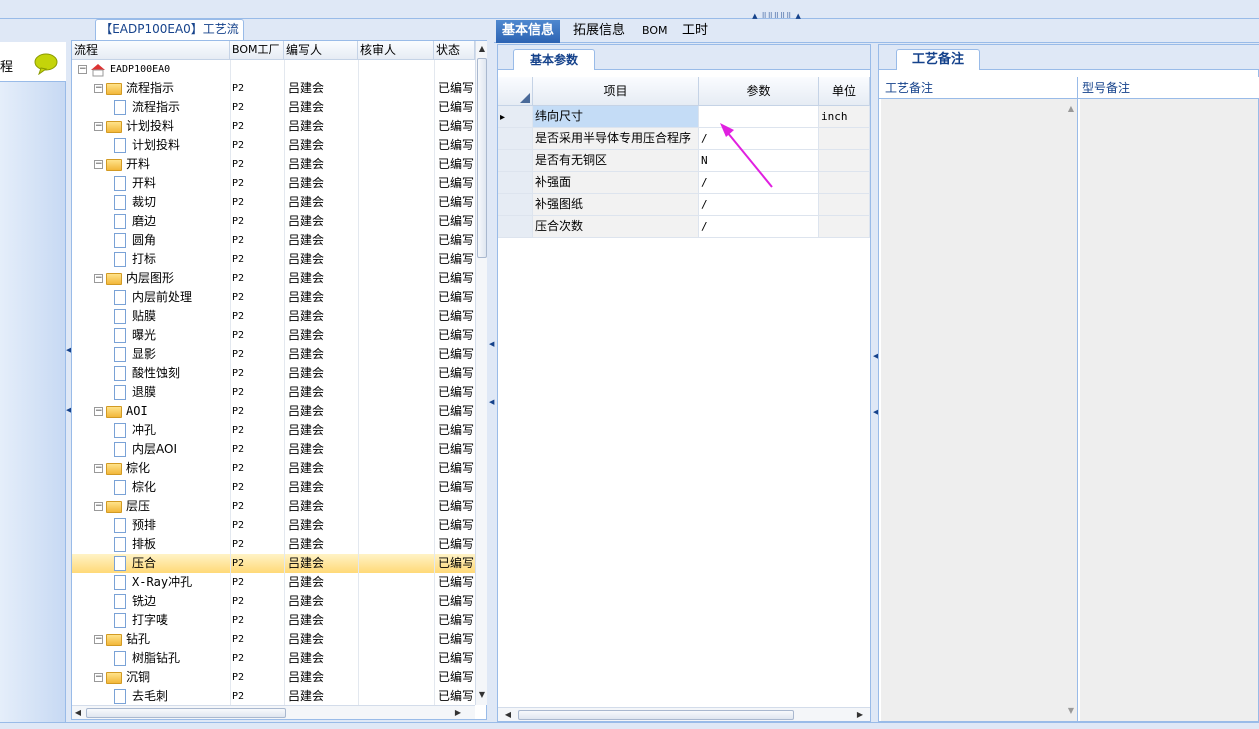 Image resolution: width=1259 pixels, height=729 pixels. I want to click on tree-column-writer: 编写人, so click(321, 50).